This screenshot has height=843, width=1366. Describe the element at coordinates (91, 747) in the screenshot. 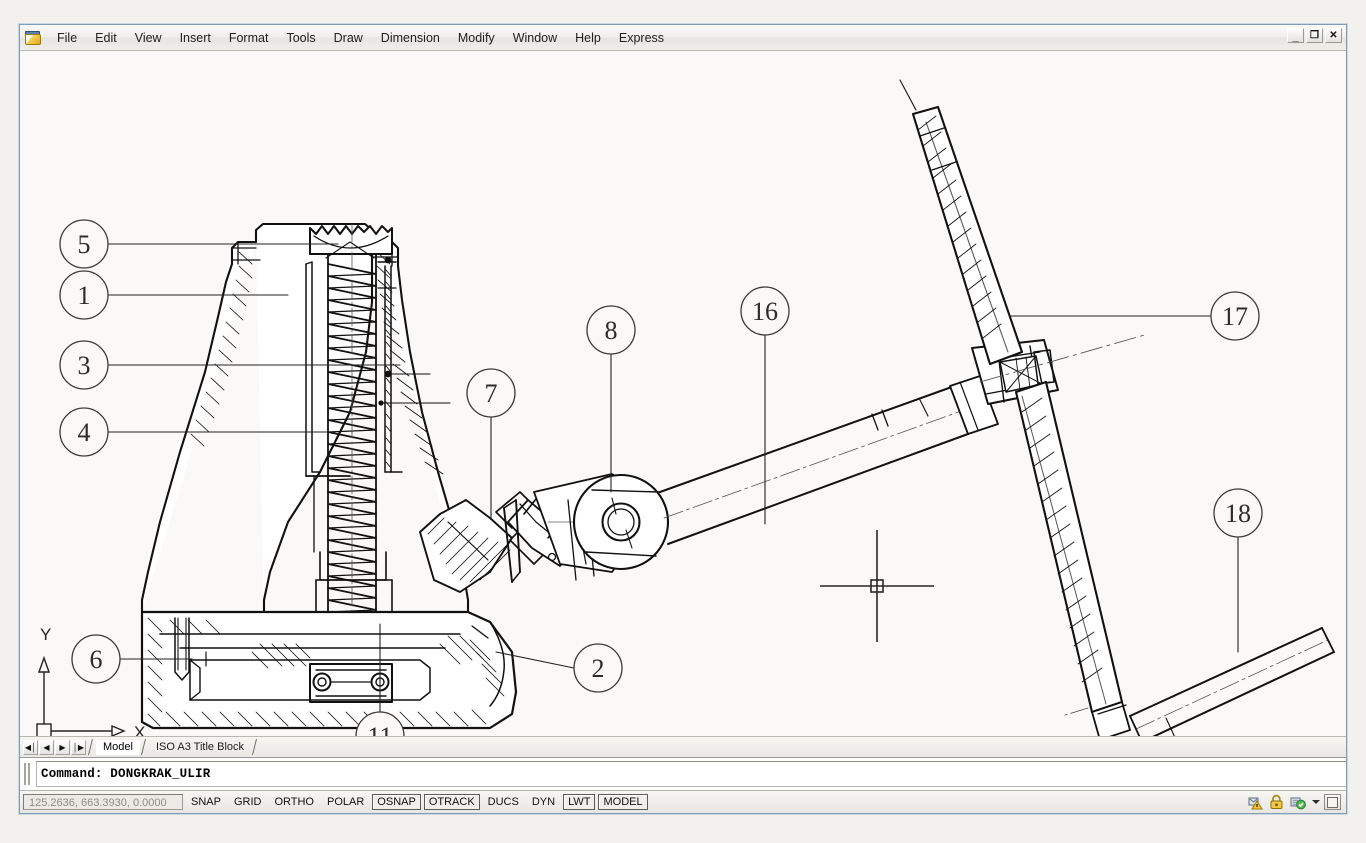

I see `tab-divider` at that location.